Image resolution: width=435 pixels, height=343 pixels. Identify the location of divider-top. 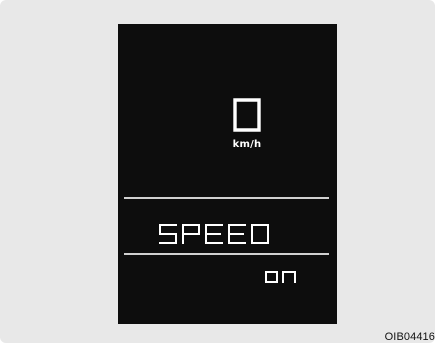
(226, 198).